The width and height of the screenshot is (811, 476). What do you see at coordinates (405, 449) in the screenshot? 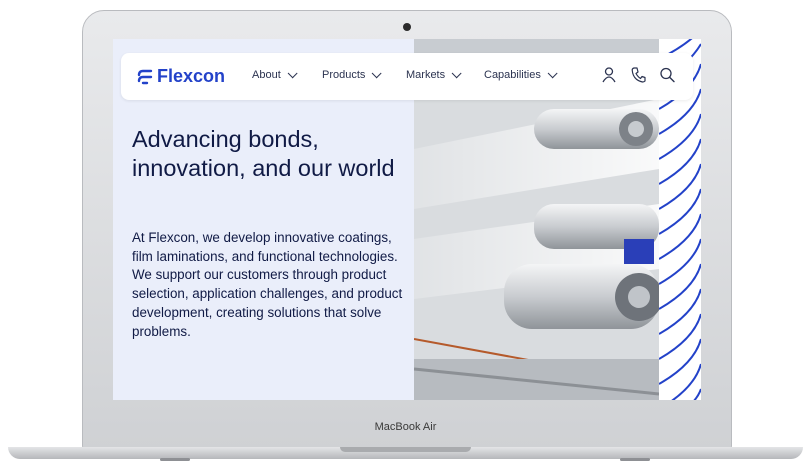
I see `laptop-notch` at bounding box center [405, 449].